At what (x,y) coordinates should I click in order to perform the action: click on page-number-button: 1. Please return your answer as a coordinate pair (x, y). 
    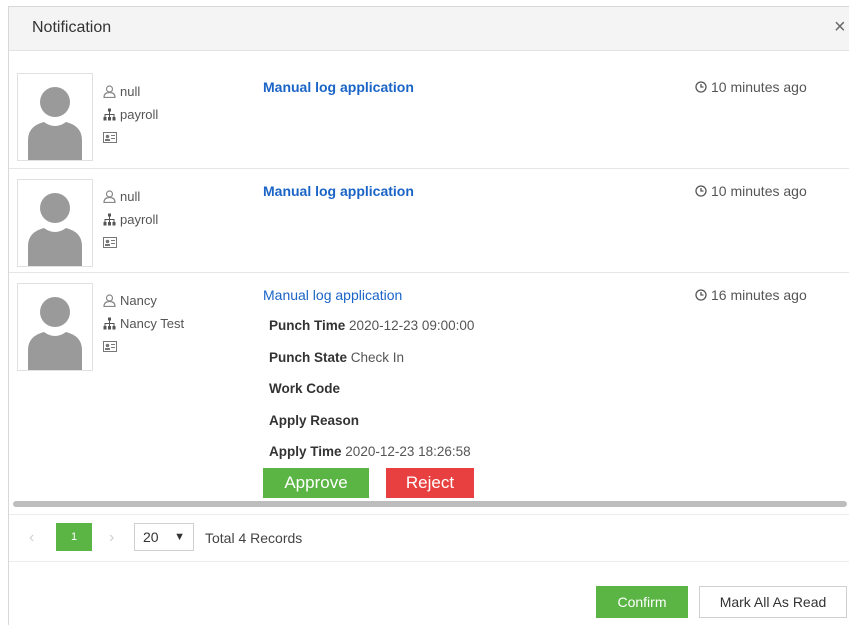
    Looking at the image, I should click on (74, 537).